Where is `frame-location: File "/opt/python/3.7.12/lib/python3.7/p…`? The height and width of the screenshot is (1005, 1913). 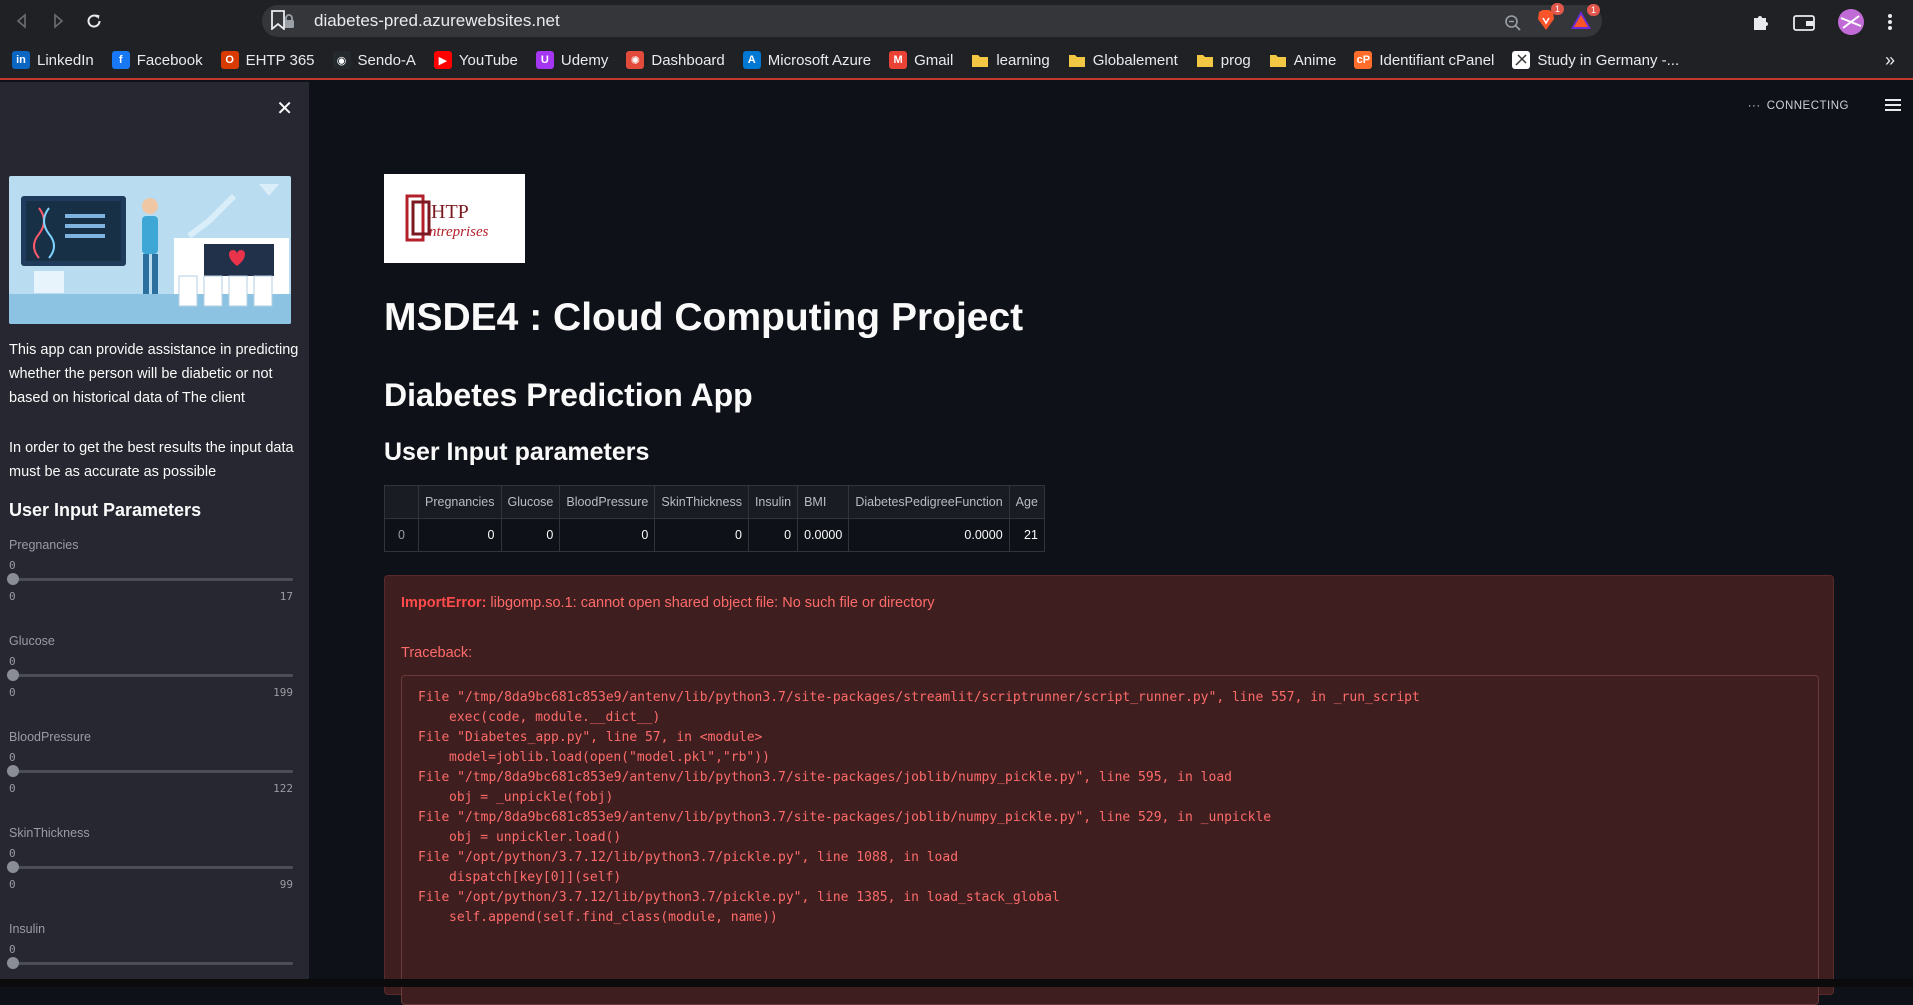
frame-location: File "/opt/python/3.7.12/lib/python3.7/p… is located at coordinates (688, 857).